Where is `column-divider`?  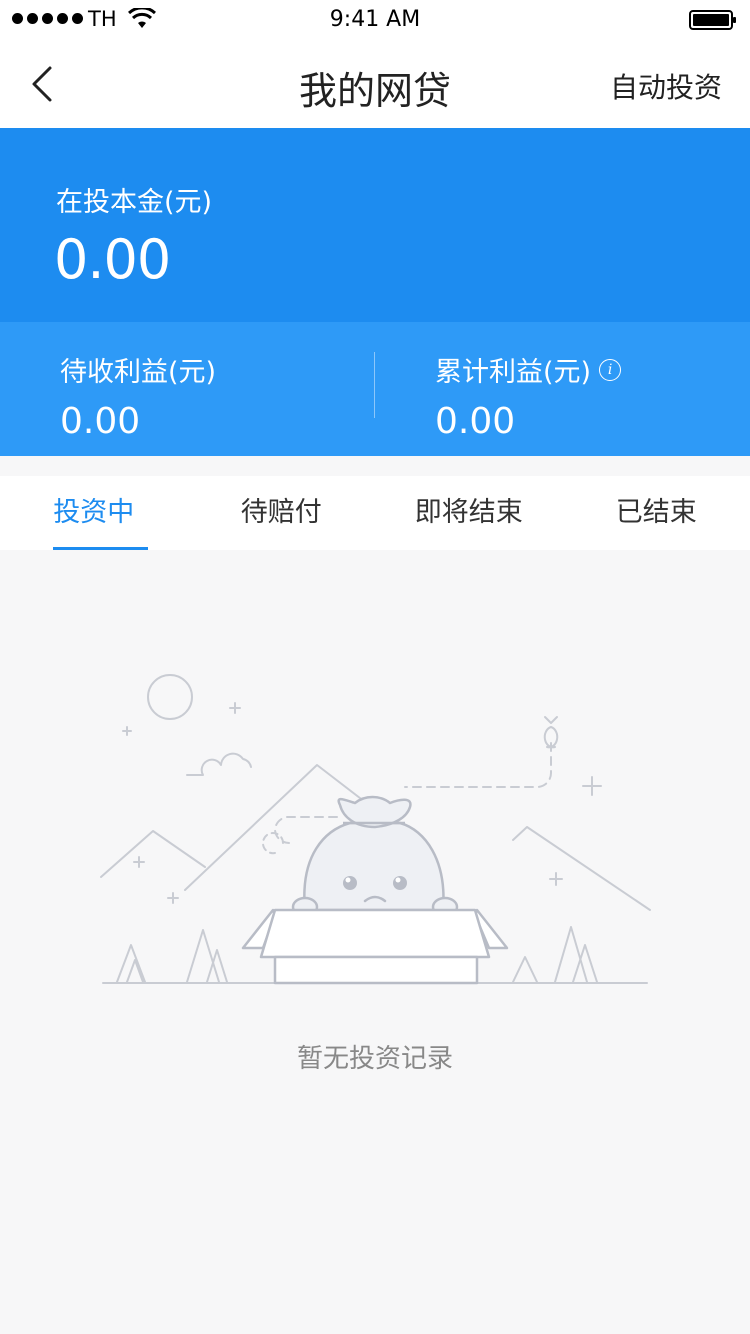
column-divider is located at coordinates (374, 385).